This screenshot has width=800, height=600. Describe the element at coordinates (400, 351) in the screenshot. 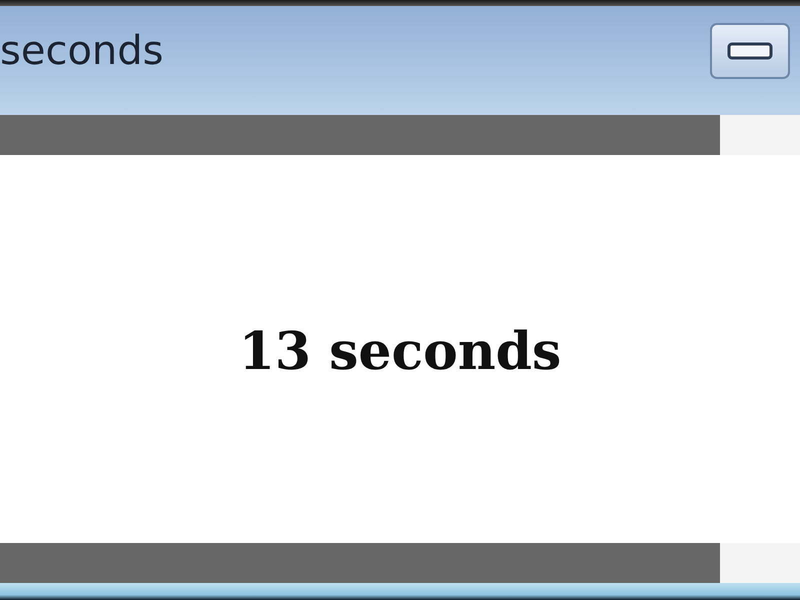

I see `countdown-text: 13 seconds` at that location.